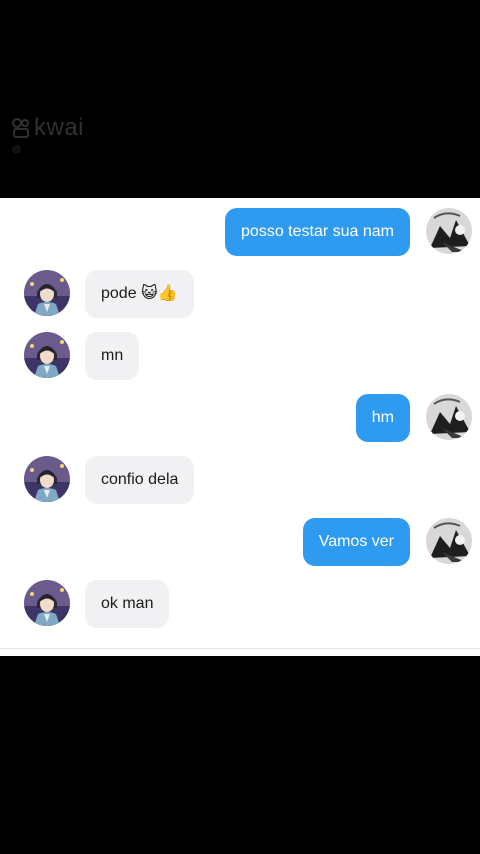  What do you see at coordinates (382, 418) in the screenshot?
I see `sent-message-bubble: hm` at bounding box center [382, 418].